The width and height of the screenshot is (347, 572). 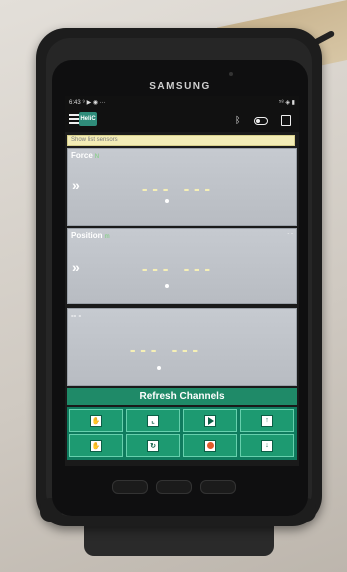 I want to click on upload-icon: ↑, so click(x=267, y=420).